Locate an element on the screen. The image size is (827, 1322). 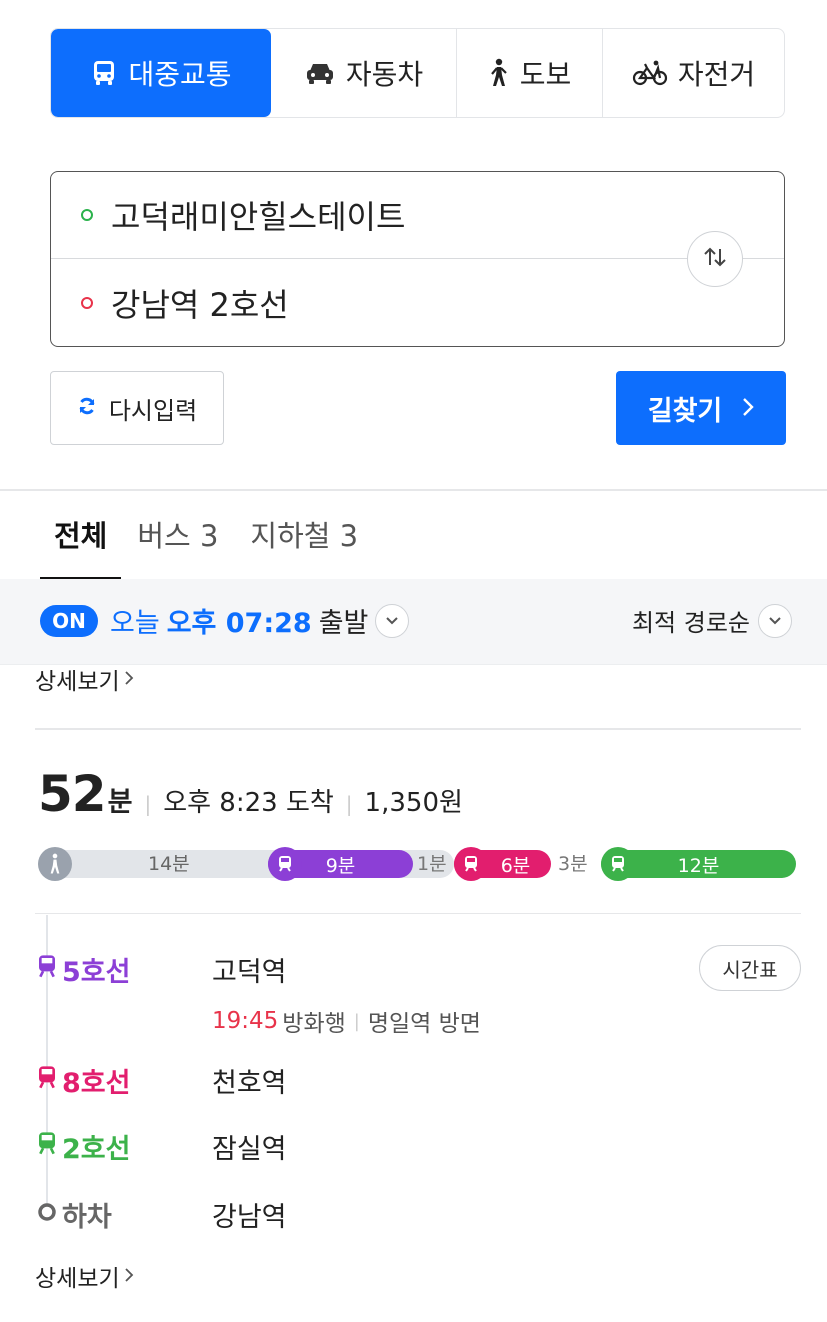
transfer-wait-1: 1분 is located at coordinates (432, 864).